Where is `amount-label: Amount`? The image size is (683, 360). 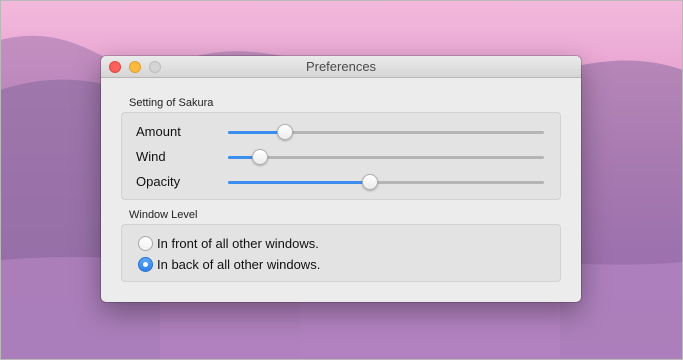 amount-label: Amount is located at coordinates (158, 131).